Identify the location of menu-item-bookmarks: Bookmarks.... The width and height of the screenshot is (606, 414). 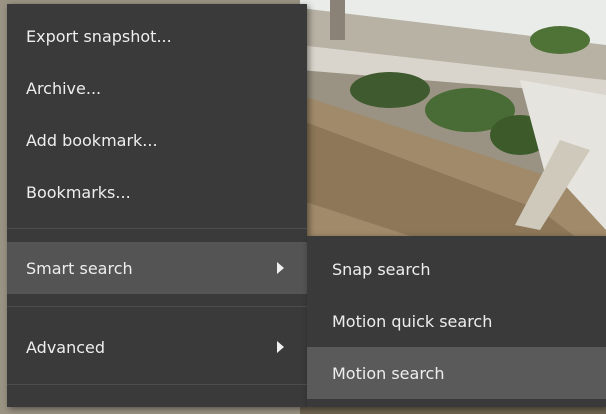
(157, 192).